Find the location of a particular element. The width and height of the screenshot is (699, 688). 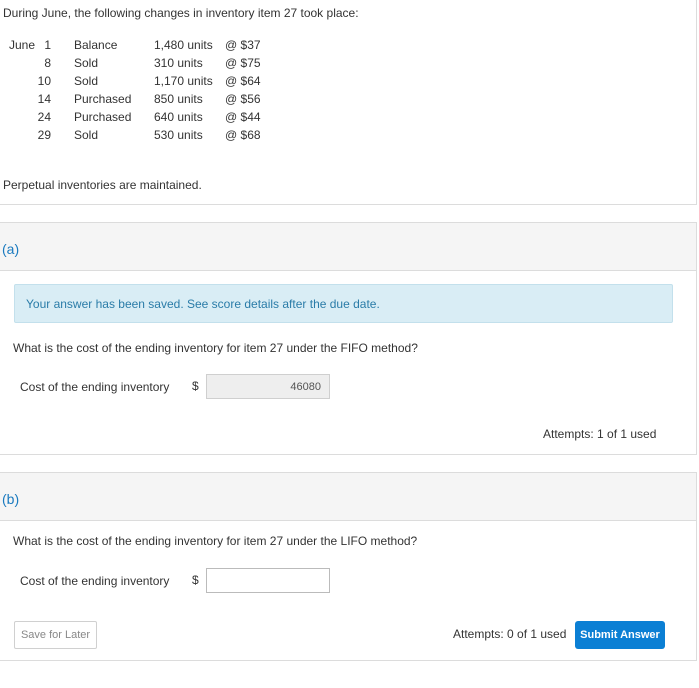

part-b-attempts: Attempts: 0 of 1 used is located at coordinates (510, 634).